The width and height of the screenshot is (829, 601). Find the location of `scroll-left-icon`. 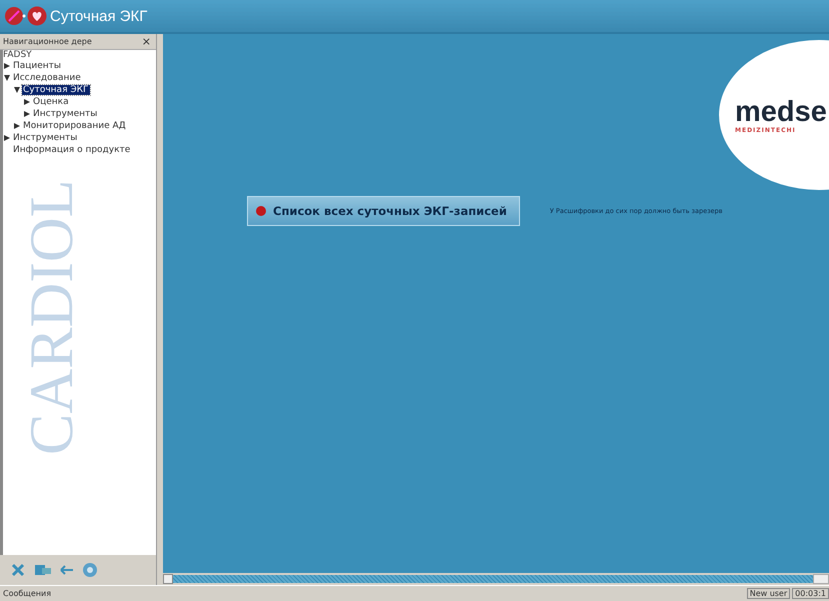

scroll-left-icon is located at coordinates (168, 579).